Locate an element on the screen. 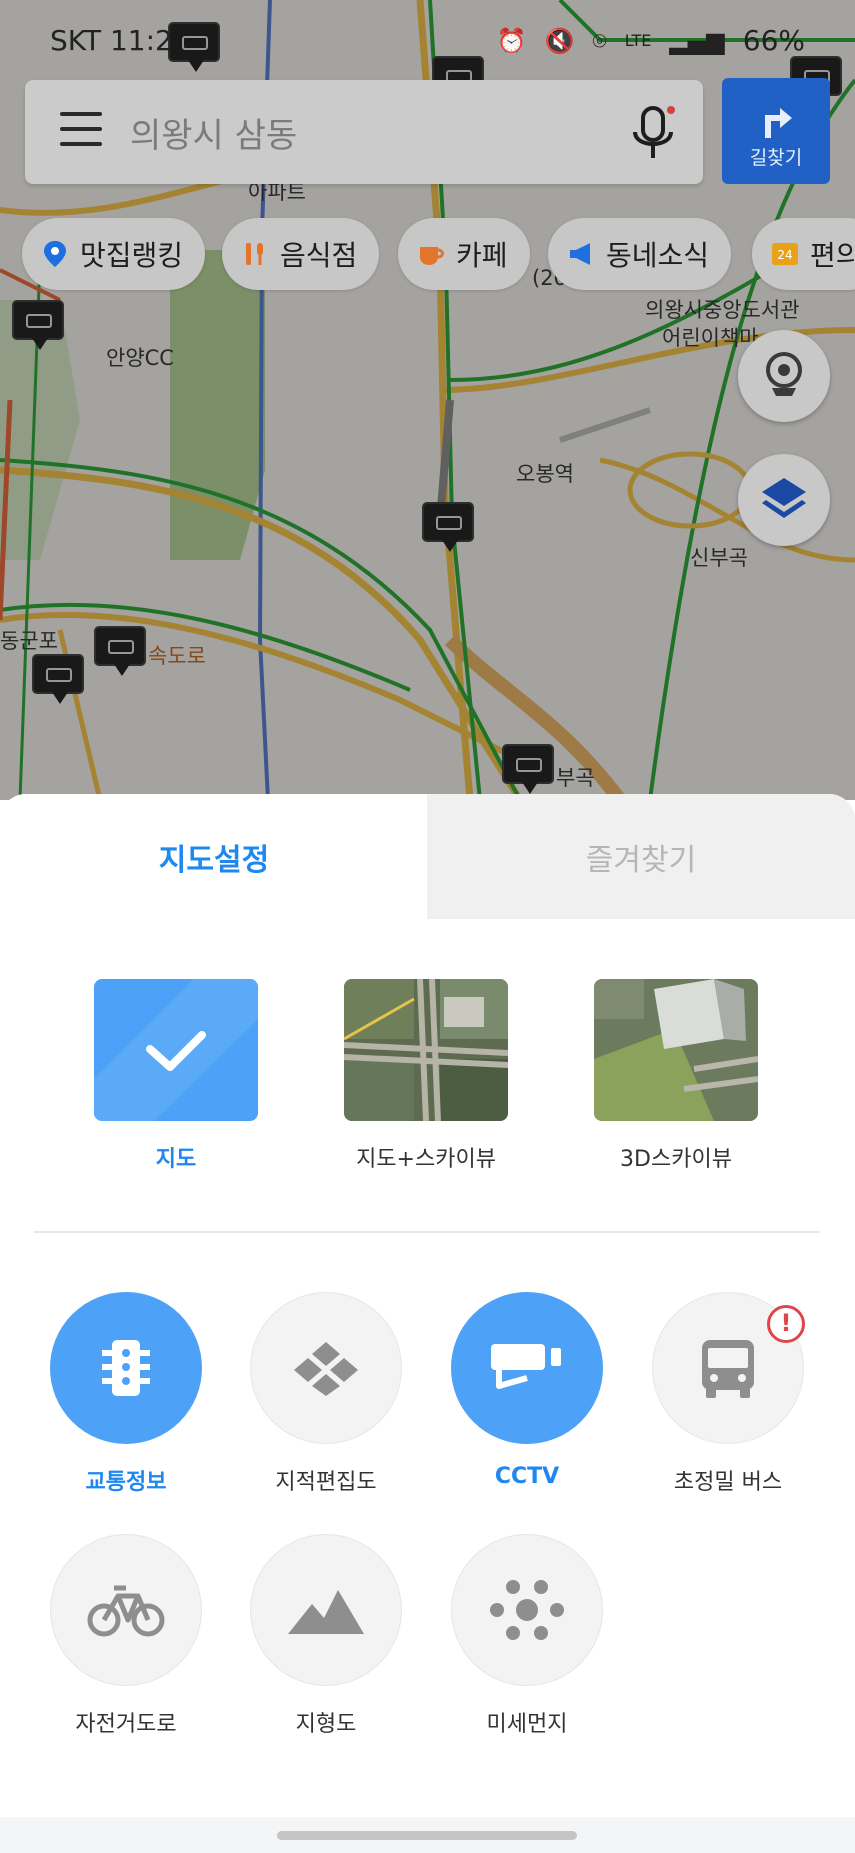 The width and height of the screenshot is (855, 1853). map-type-3d-skyview: 3D스카이뷰 is located at coordinates (676, 1076).